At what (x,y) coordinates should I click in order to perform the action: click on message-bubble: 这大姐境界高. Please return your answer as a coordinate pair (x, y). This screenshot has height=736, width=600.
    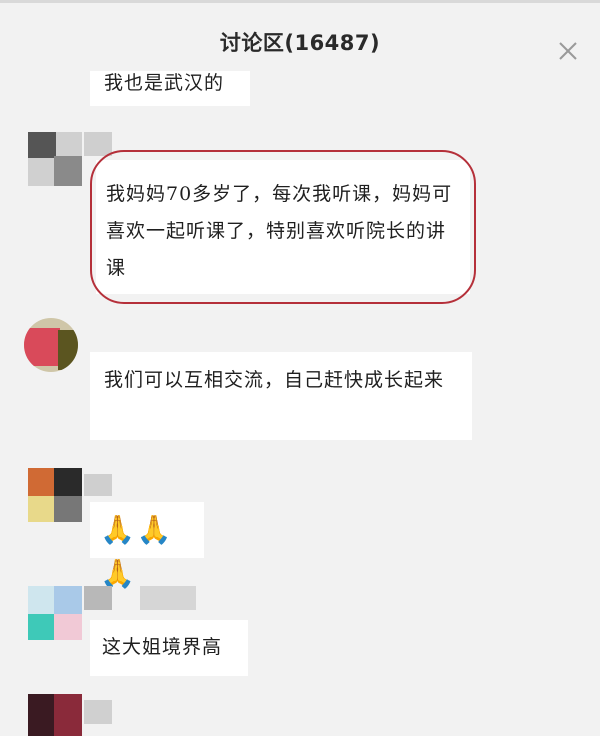
    Looking at the image, I should click on (169, 648).